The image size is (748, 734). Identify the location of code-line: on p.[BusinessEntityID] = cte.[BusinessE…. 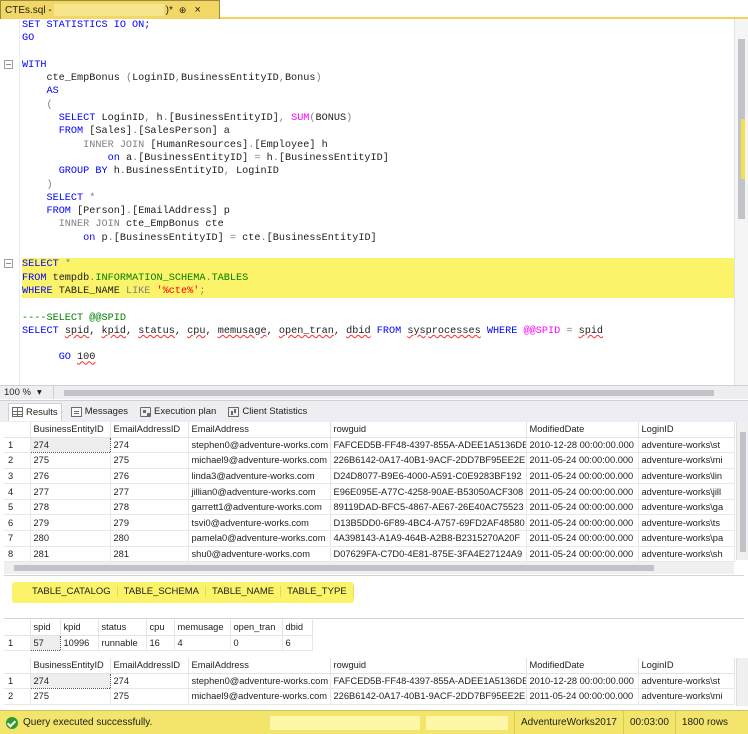
(378, 238).